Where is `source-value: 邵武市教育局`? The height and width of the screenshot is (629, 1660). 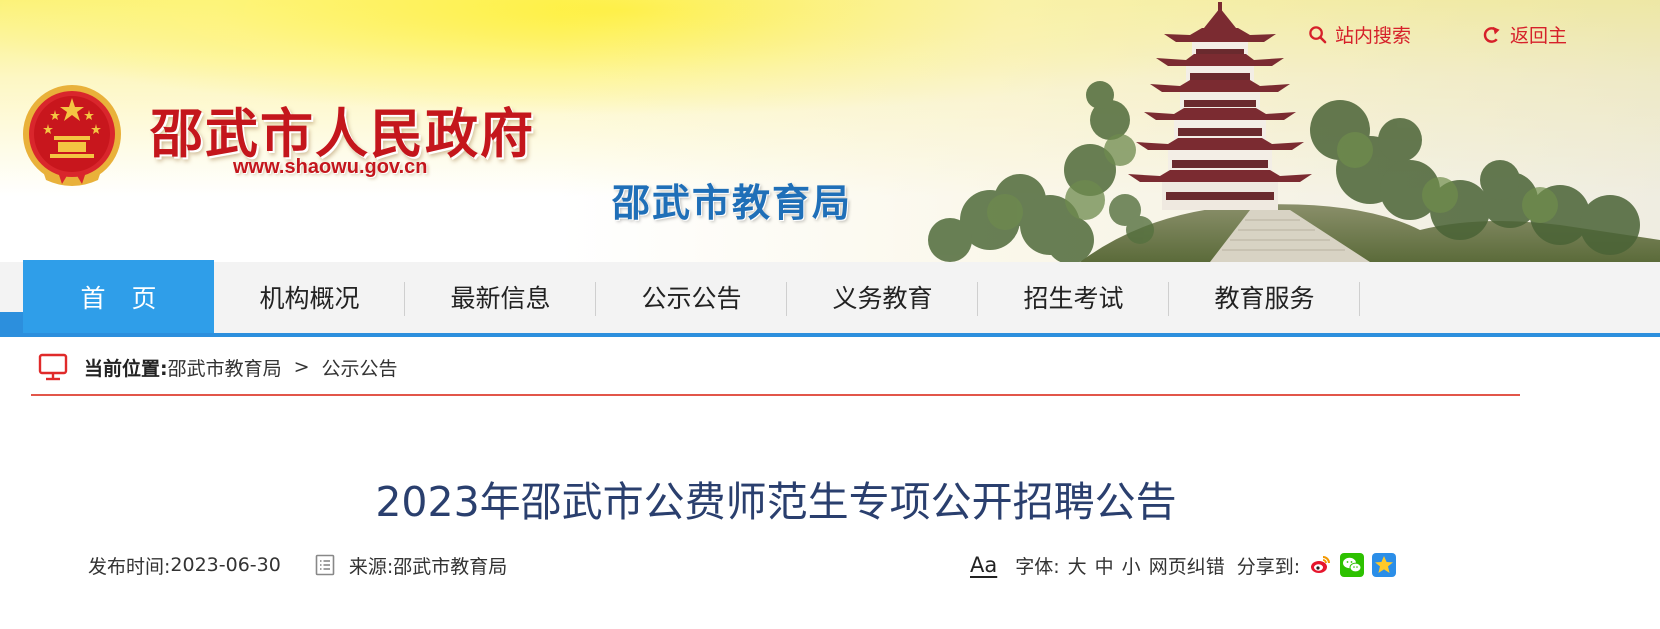 source-value: 邵武市教育局 is located at coordinates (450, 566).